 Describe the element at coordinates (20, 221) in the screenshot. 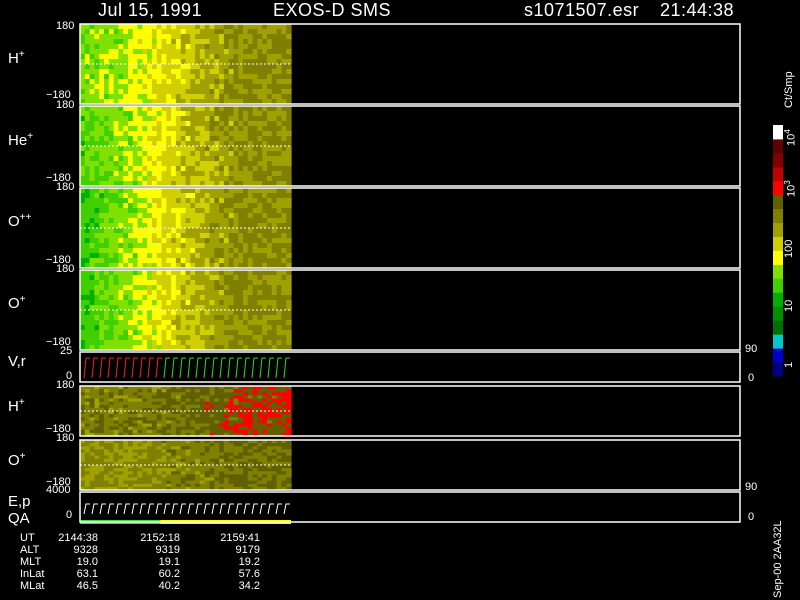

I see `panel-label-o-plusplus: O++` at that location.